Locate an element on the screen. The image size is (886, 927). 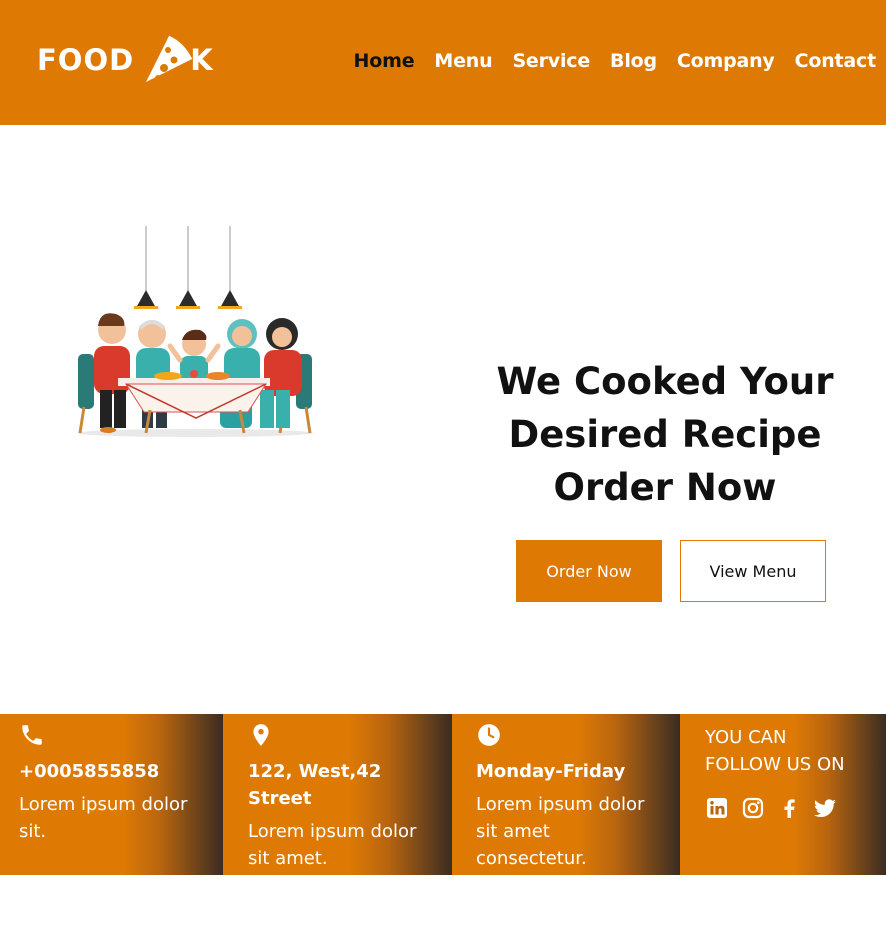
linkedin-icon is located at coordinates (717, 808).